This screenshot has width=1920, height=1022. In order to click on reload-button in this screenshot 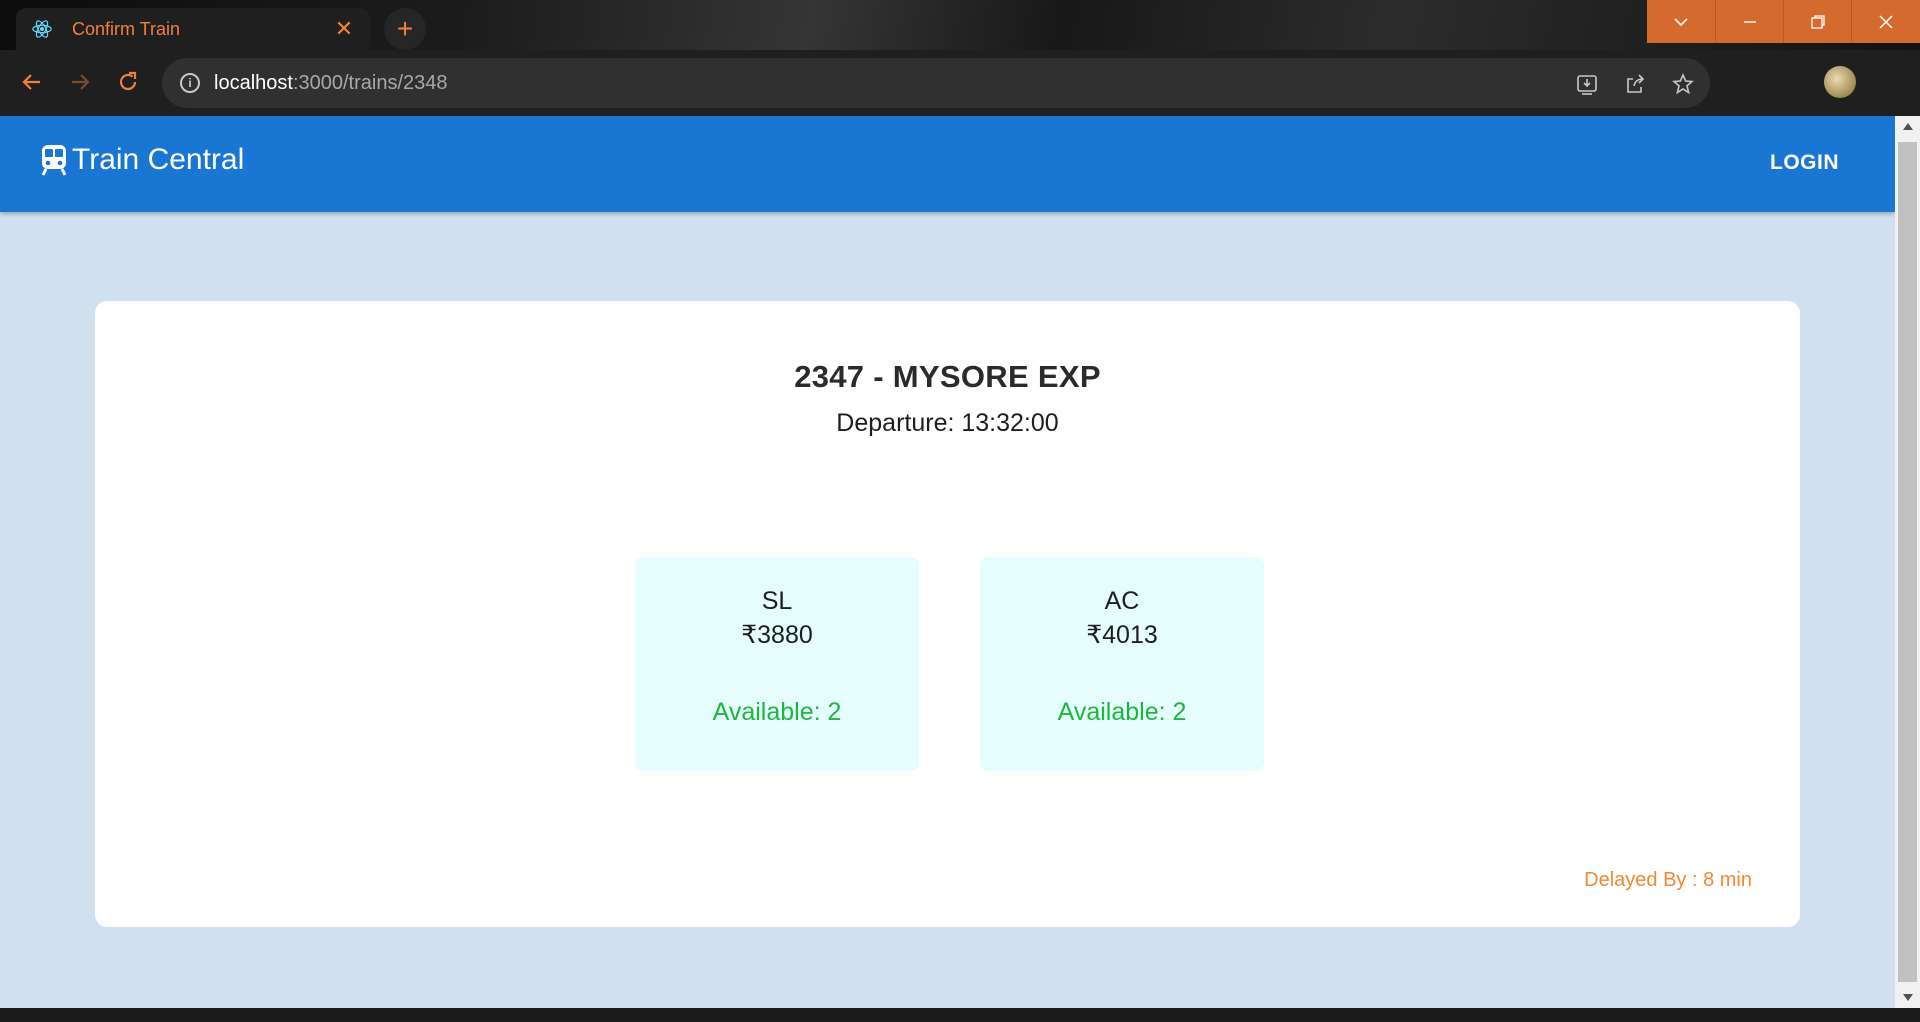, I will do `click(128, 82)`.